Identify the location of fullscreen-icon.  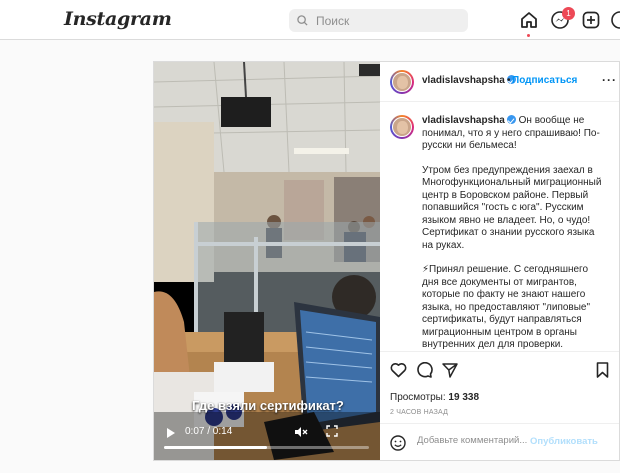
(332, 431).